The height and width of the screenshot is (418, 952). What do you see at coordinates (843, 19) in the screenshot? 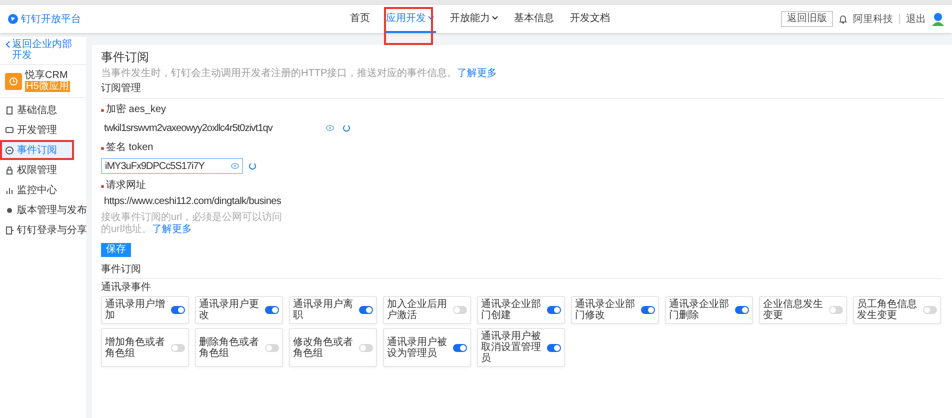
I see `bell-icon` at bounding box center [843, 19].